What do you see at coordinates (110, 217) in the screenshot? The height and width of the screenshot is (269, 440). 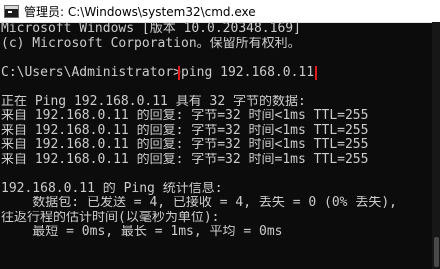 I see `console-line: 往返行程的估计时间(以毫秒为单位):` at bounding box center [110, 217].